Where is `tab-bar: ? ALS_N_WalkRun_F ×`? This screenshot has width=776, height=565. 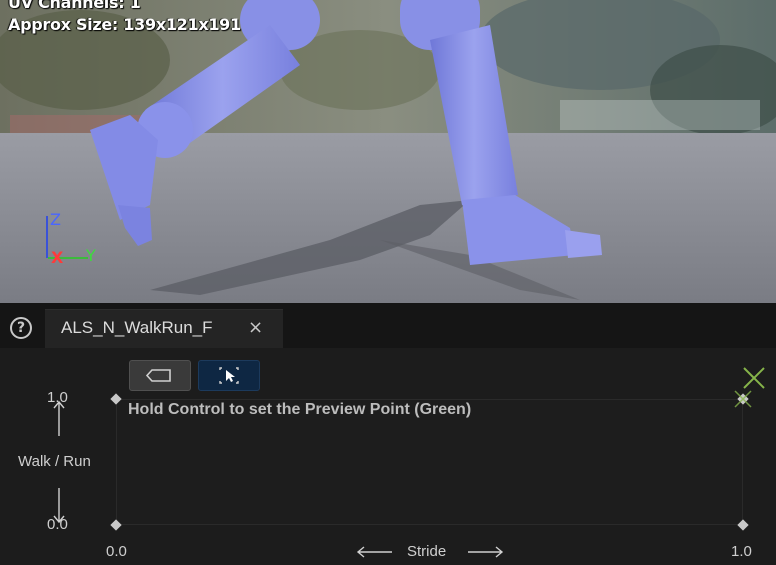
tab-bar: ? ALS_N_WalkRun_F × is located at coordinates (388, 325).